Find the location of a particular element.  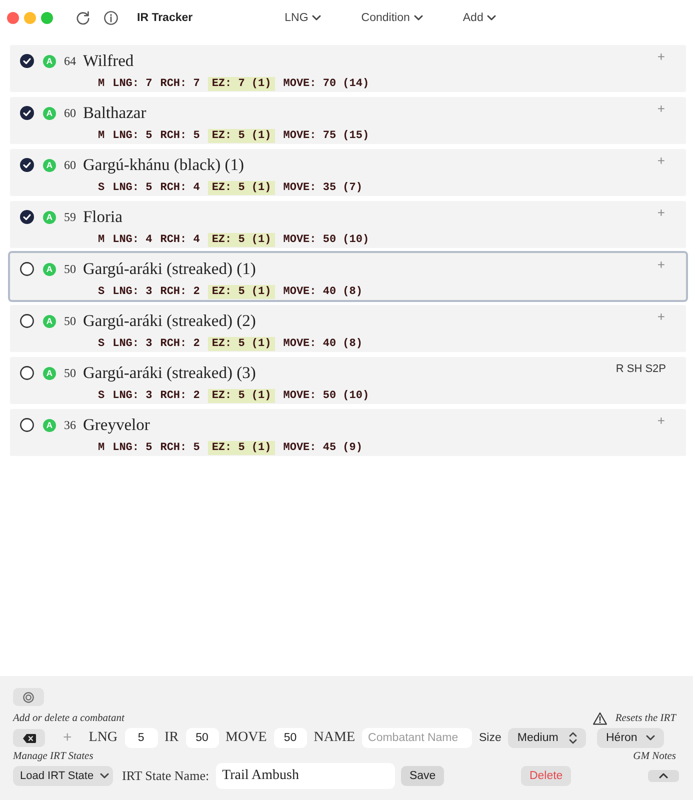

window-title: IR Tracker is located at coordinates (165, 18).